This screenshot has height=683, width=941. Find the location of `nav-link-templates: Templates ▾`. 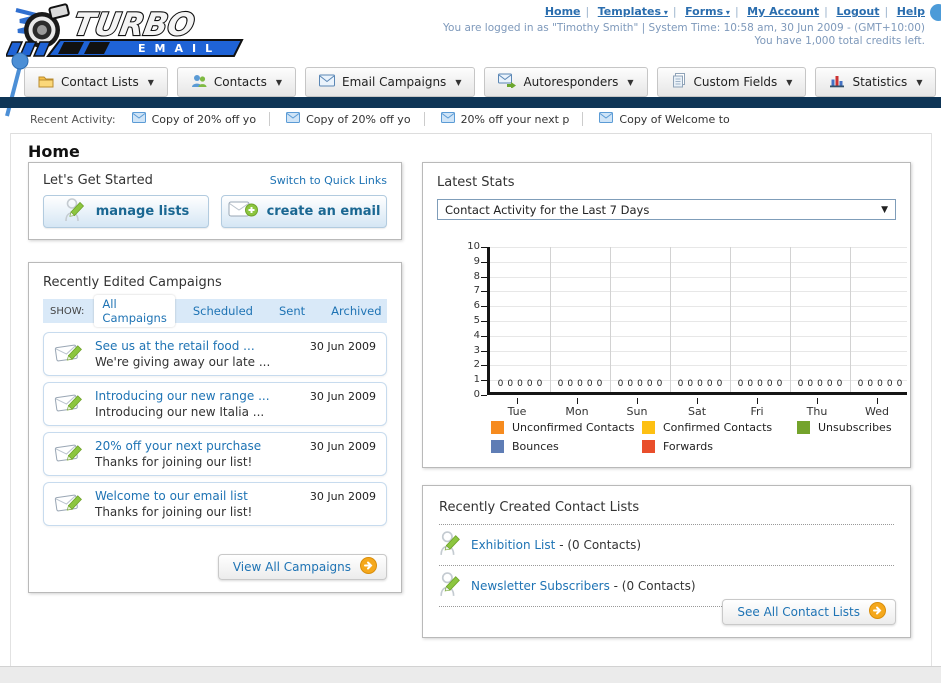

nav-link-templates: Templates ▾ is located at coordinates (633, 11).